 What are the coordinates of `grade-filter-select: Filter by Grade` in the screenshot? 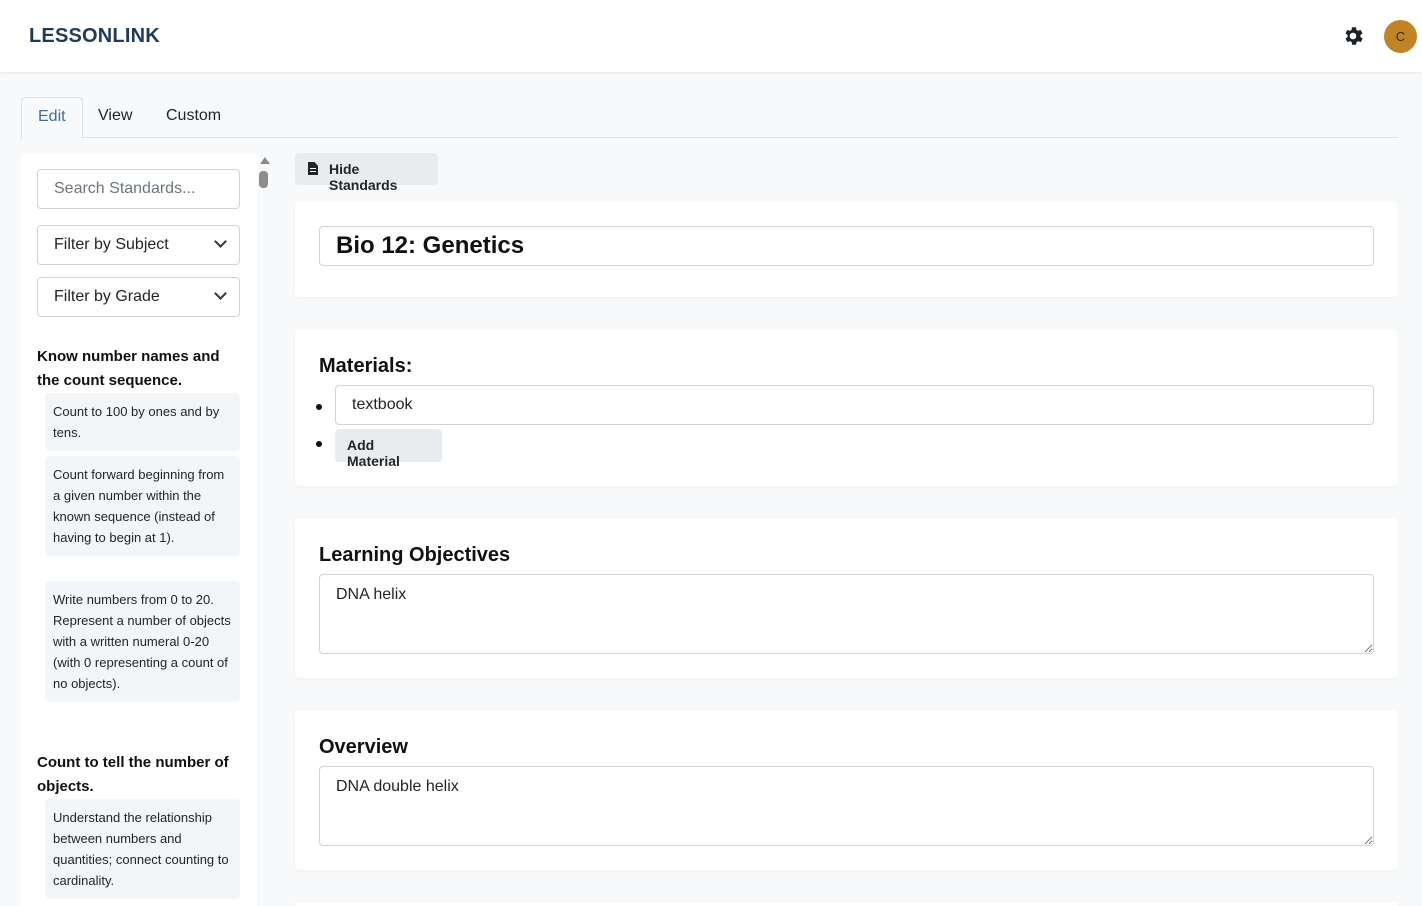 It's located at (138, 297).